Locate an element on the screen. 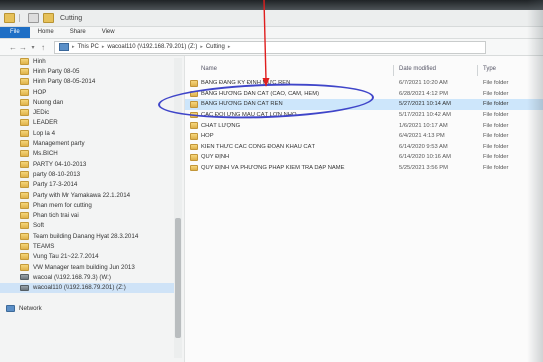  nav-item-folder: Team building Danang Hyat 28.3.2014 is located at coordinates (87, 236).